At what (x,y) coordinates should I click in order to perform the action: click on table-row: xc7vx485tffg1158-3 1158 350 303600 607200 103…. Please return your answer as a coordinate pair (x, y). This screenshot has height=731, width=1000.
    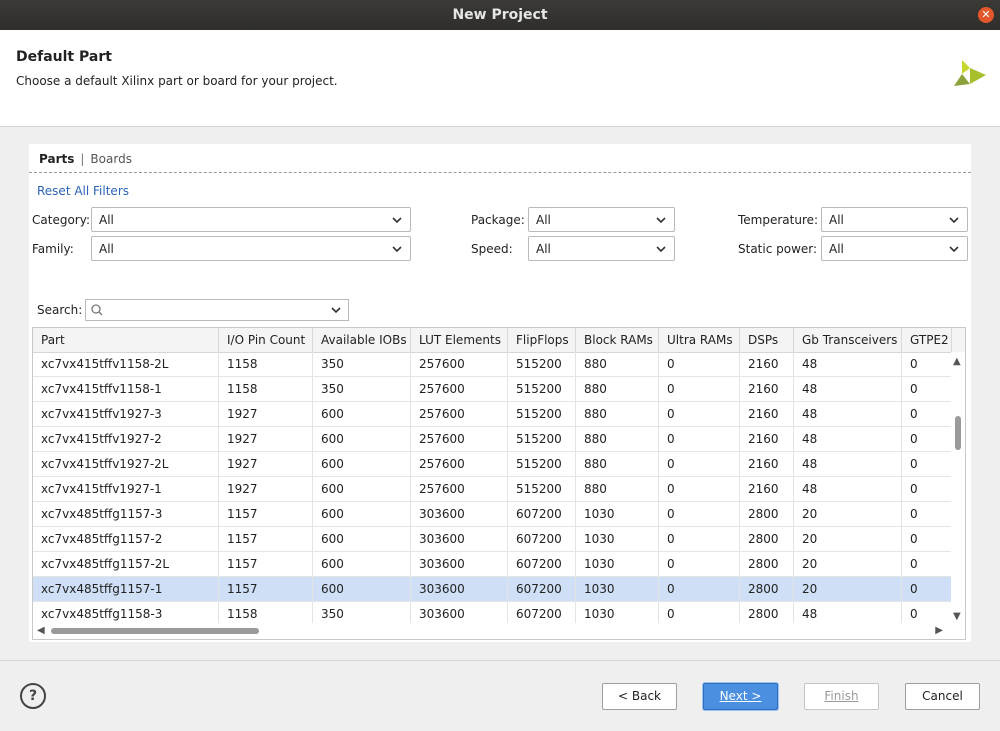
    Looking at the image, I should click on (492, 613).